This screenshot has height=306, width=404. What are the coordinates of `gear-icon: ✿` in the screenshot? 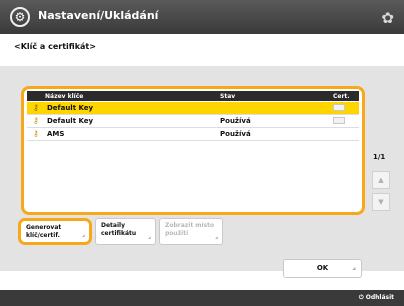 It's located at (387, 18).